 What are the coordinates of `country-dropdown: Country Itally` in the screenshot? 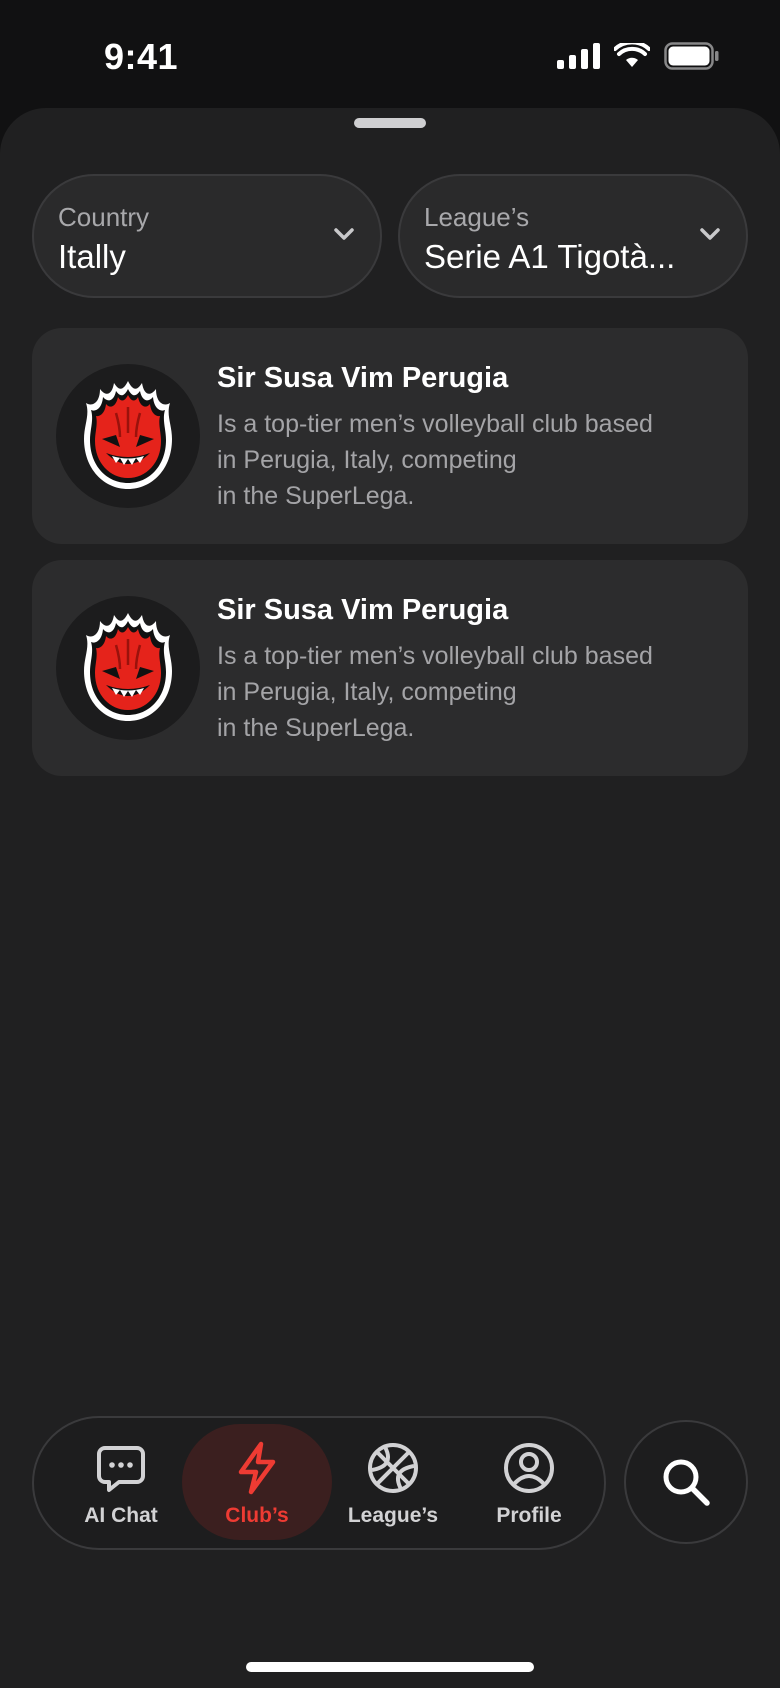 It's located at (207, 236).